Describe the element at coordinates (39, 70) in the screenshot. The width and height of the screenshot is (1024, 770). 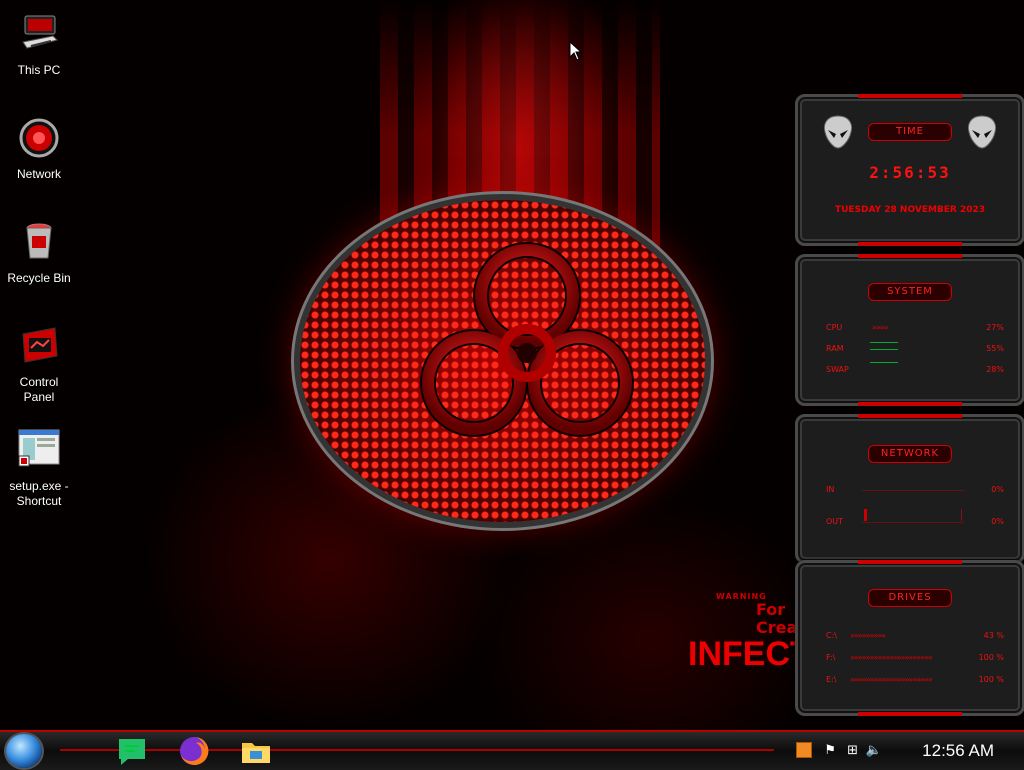
I see `desktop-icon-label: This PC` at that location.